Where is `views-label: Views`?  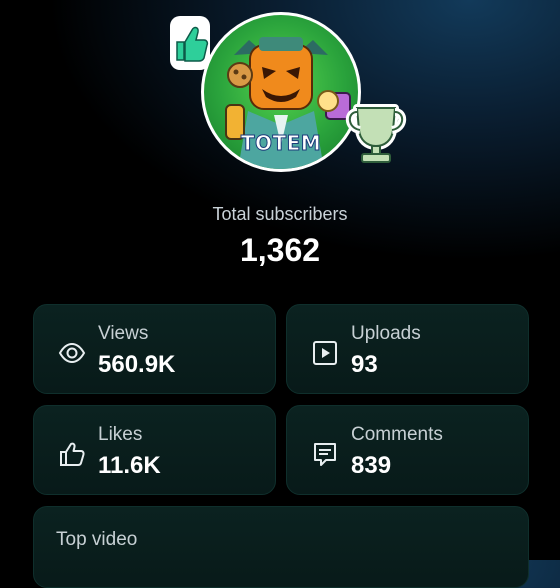 views-label: Views is located at coordinates (123, 333).